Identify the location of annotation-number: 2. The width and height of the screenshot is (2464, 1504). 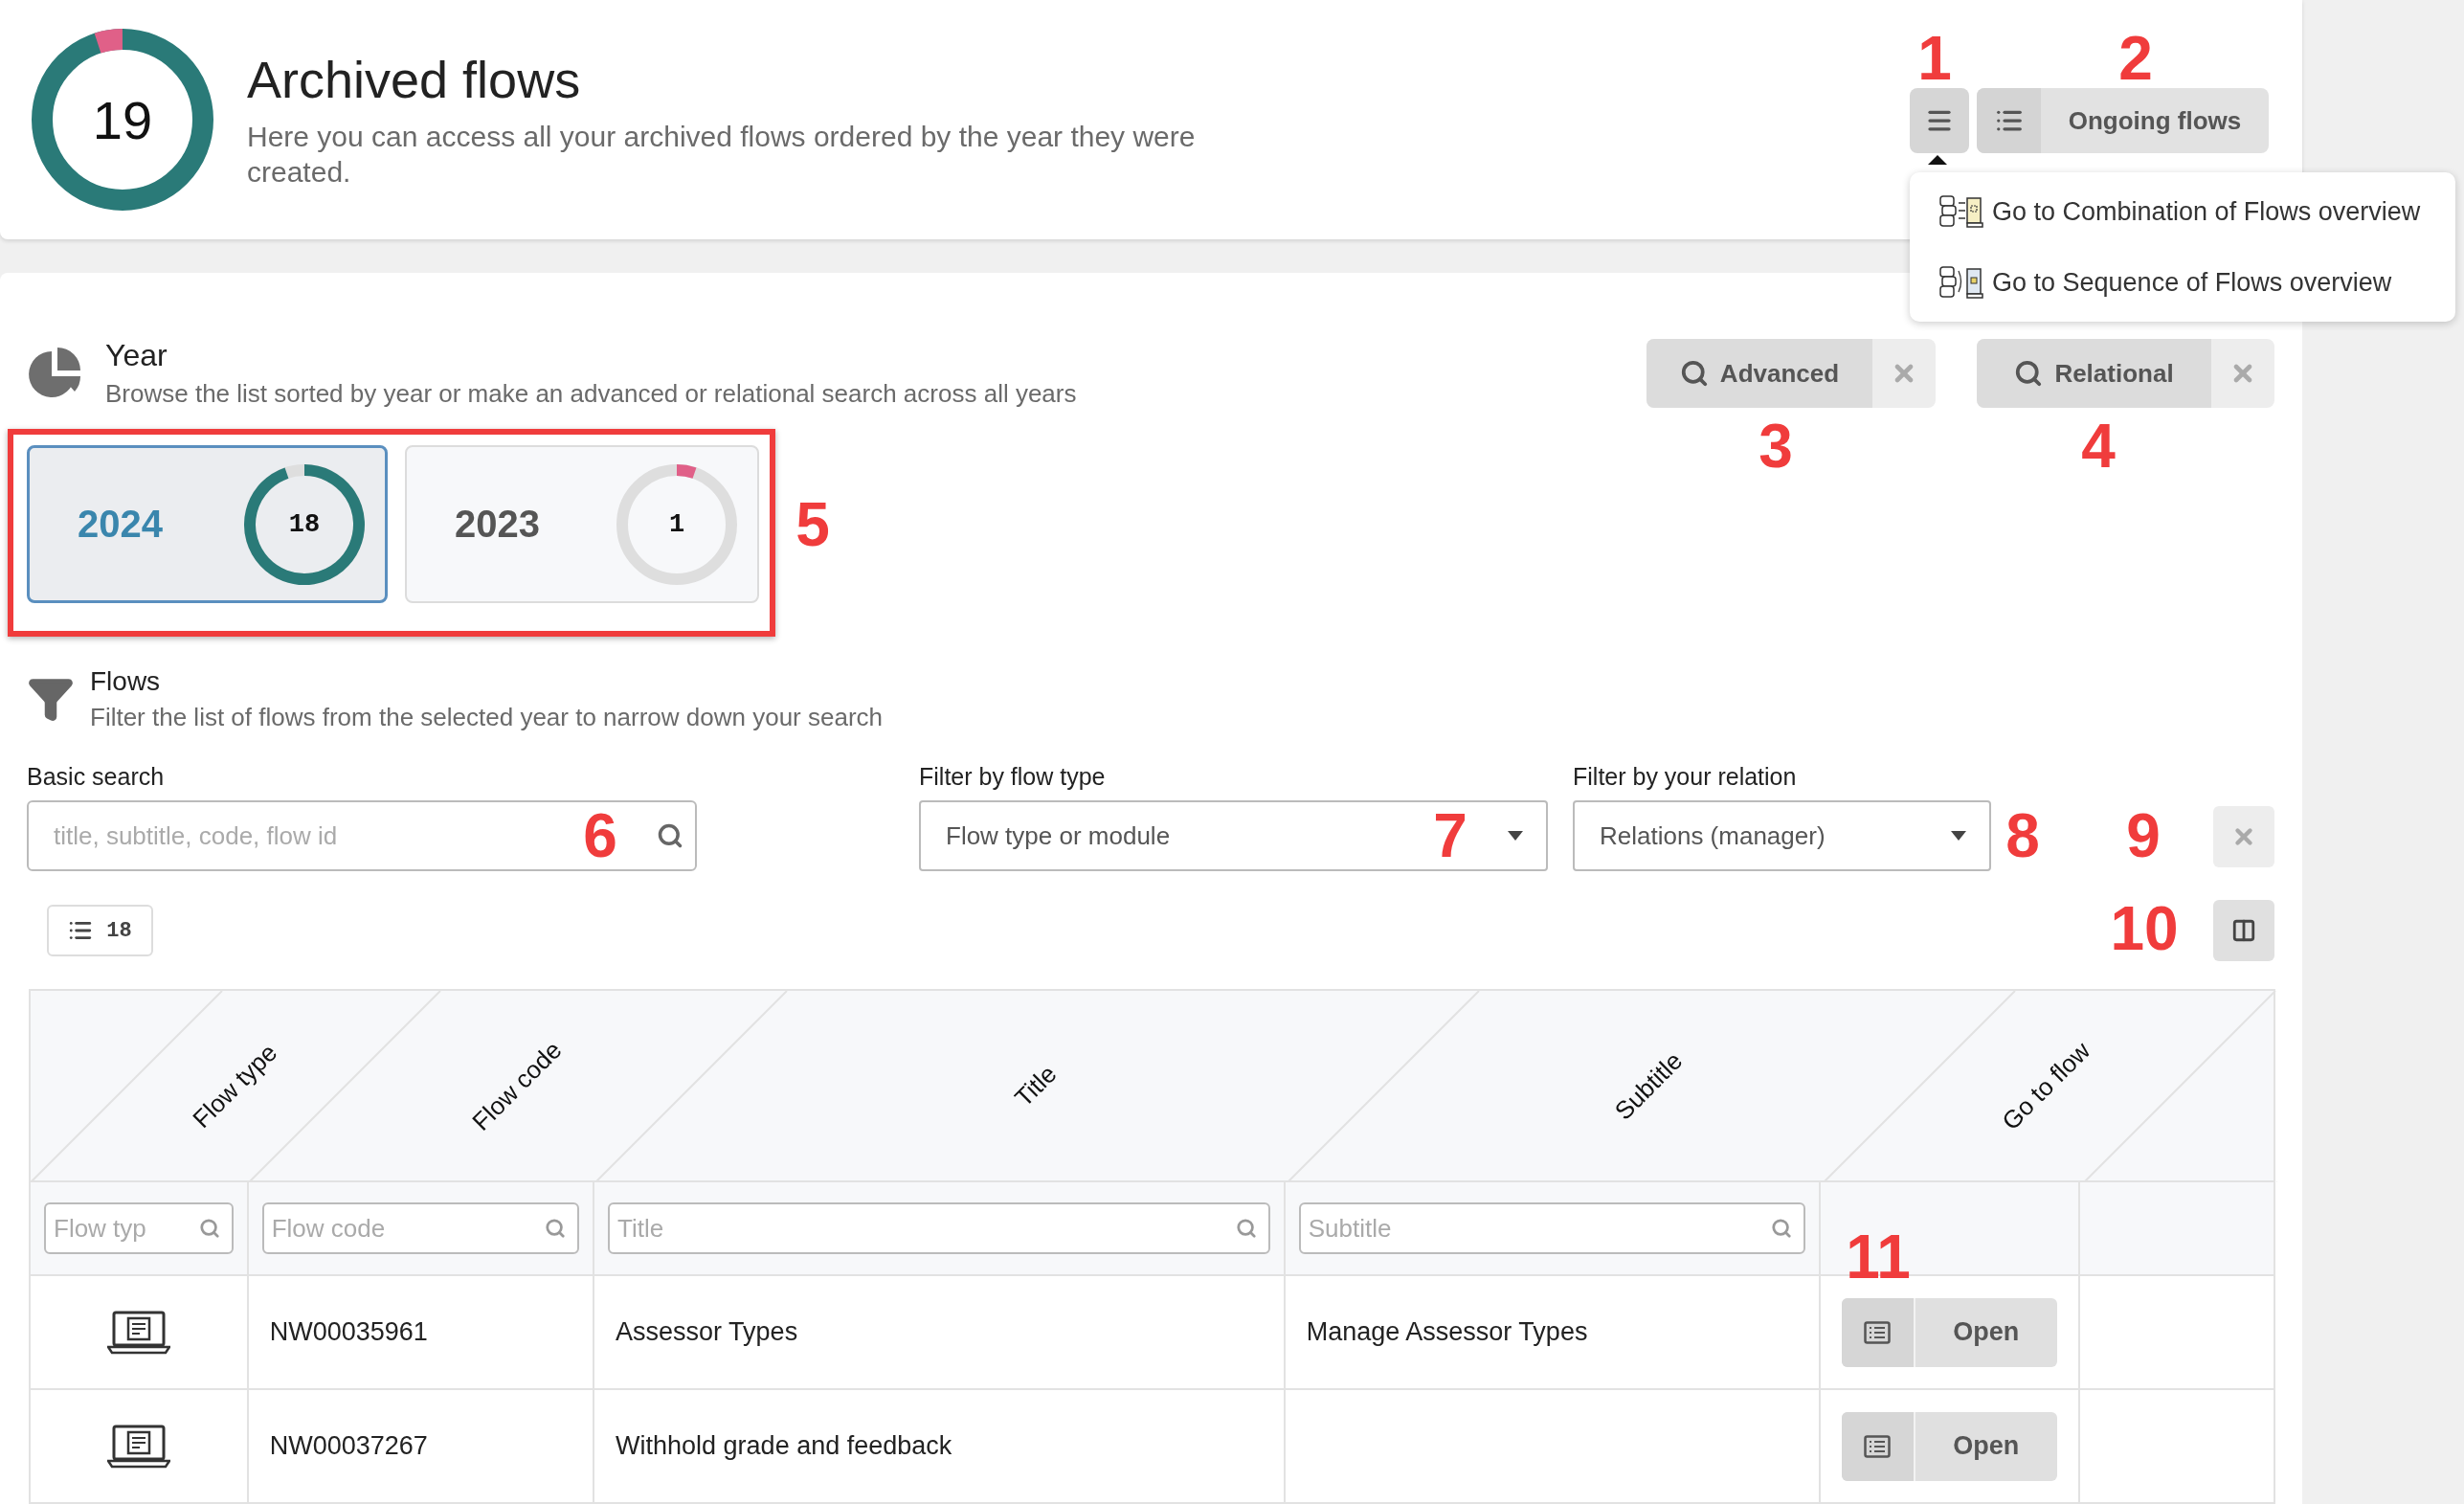
(2135, 58).